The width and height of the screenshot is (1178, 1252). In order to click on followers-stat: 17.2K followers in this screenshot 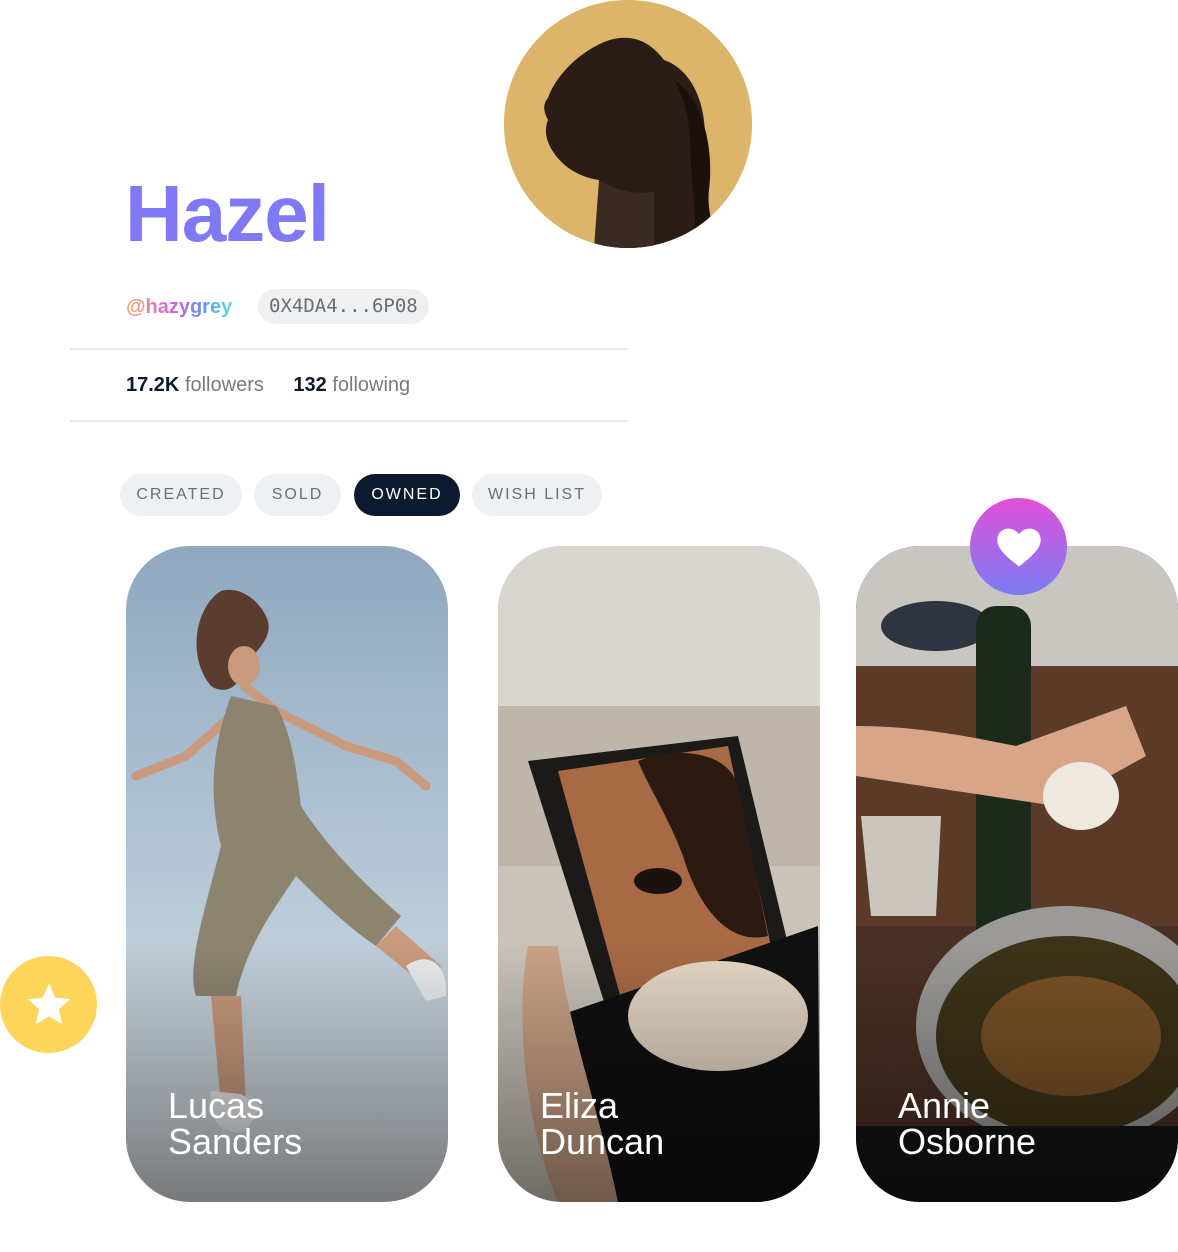, I will do `click(195, 385)`.